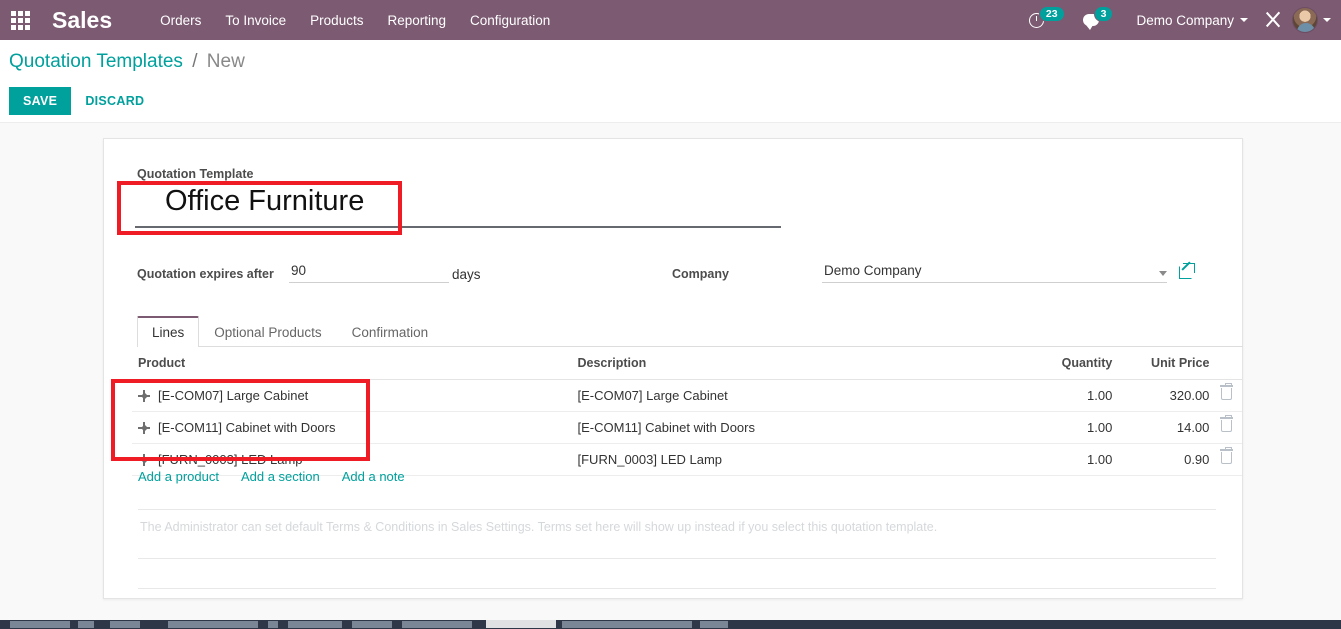 The image size is (1341, 629). I want to click on quotation-template-label: Quotation Template, so click(195, 174).